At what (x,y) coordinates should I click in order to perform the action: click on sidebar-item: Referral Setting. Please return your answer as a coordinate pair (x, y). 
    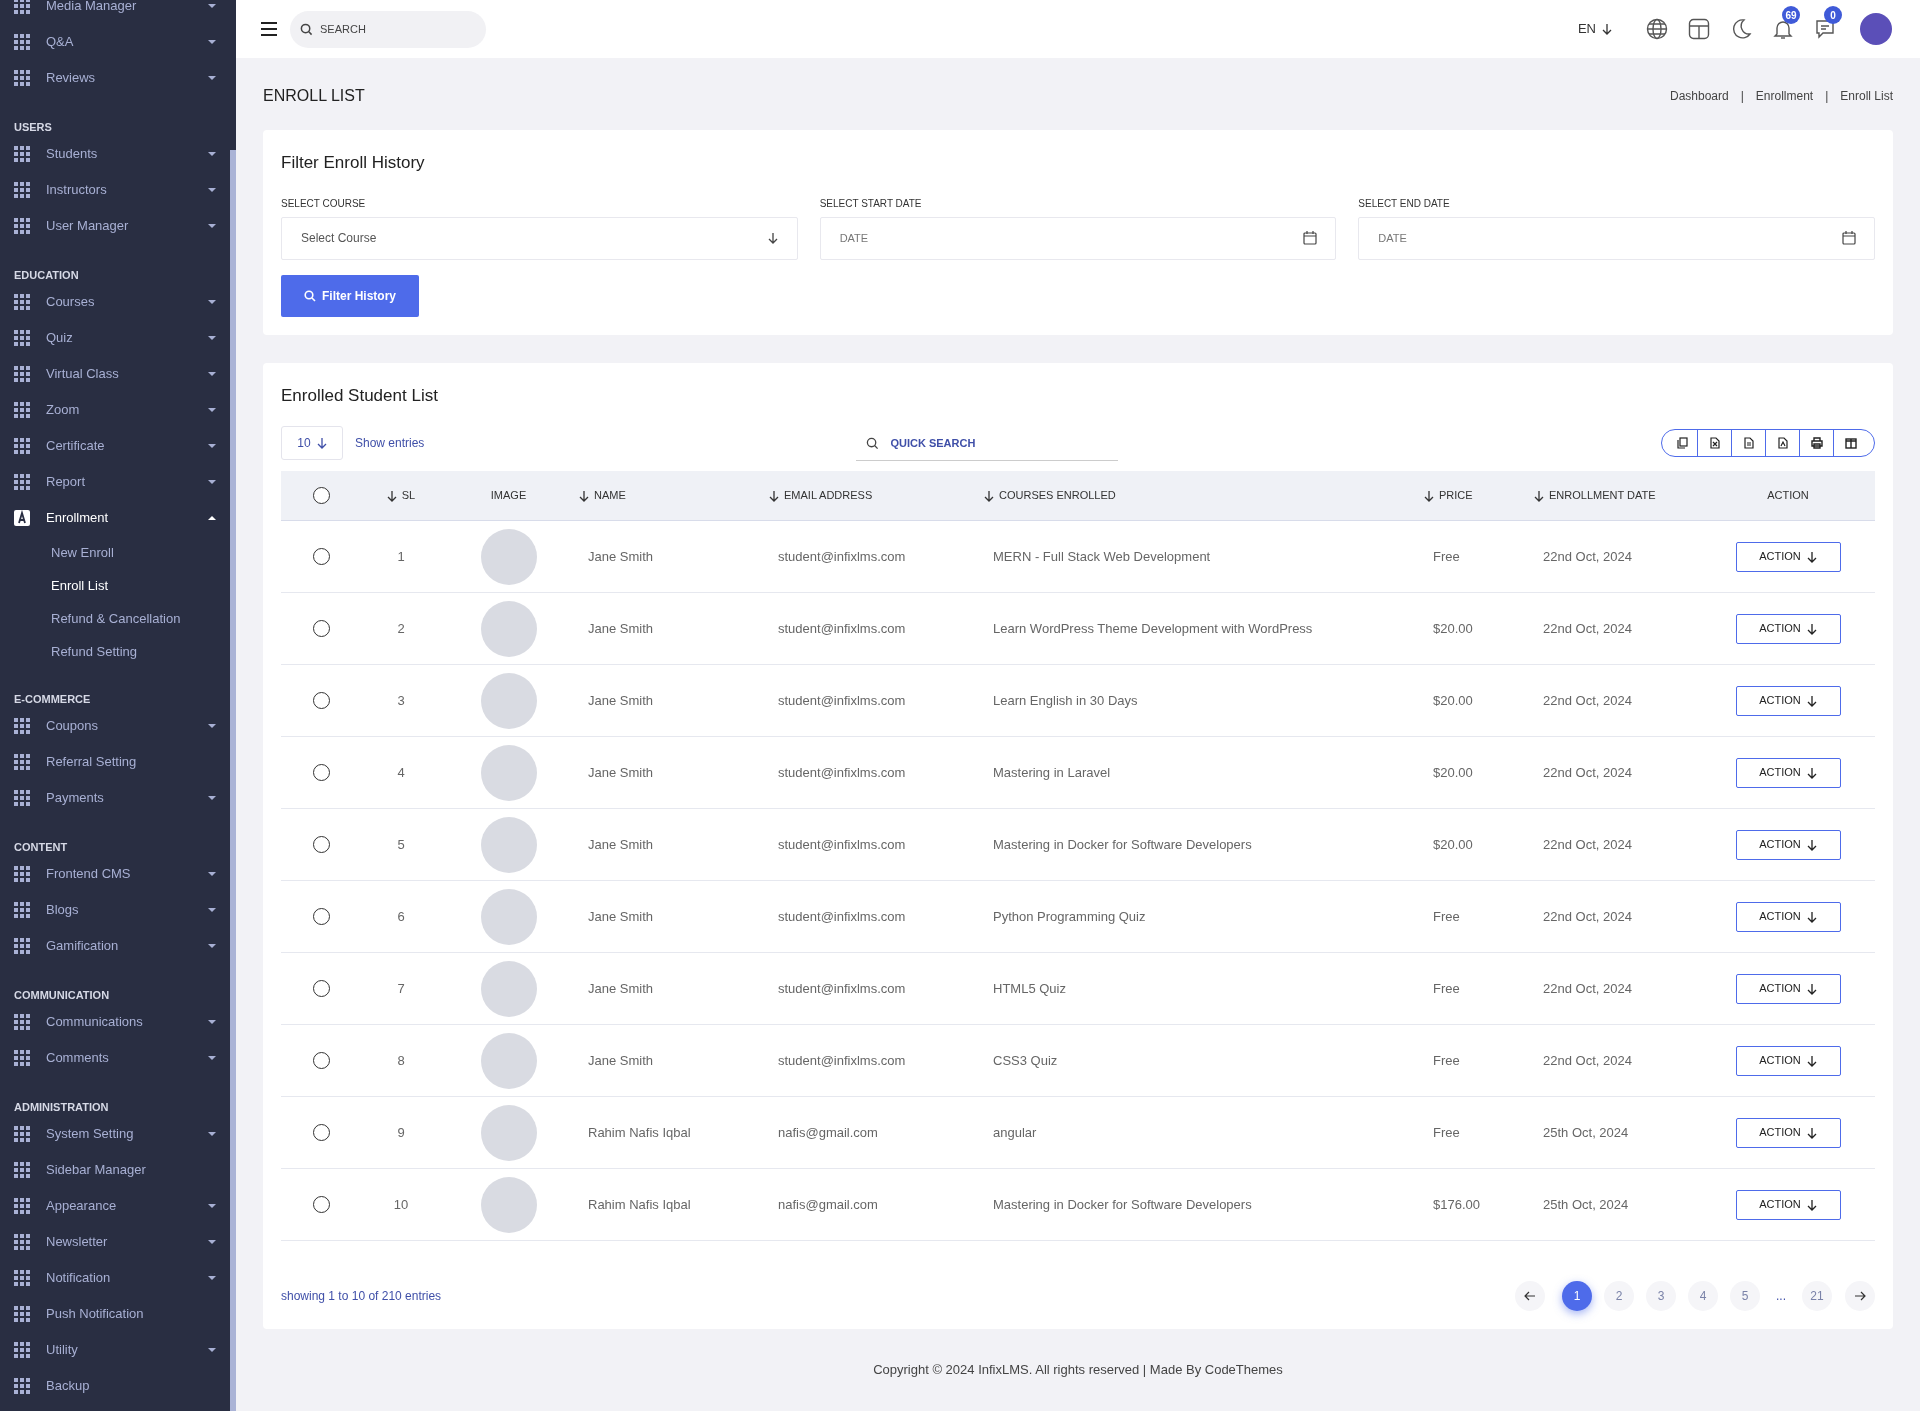
    Looking at the image, I should click on (115, 762).